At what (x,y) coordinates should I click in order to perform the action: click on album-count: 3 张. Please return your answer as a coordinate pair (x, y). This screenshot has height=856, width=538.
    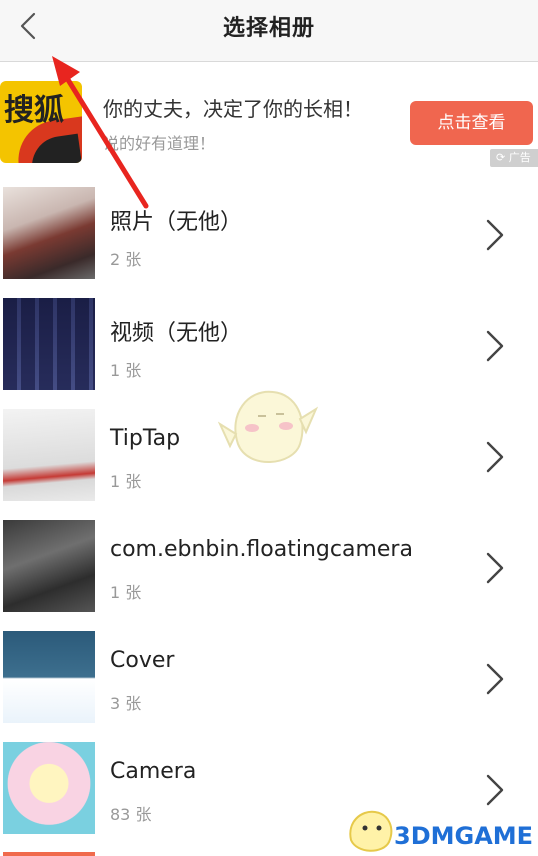
    Looking at the image, I should click on (126, 703).